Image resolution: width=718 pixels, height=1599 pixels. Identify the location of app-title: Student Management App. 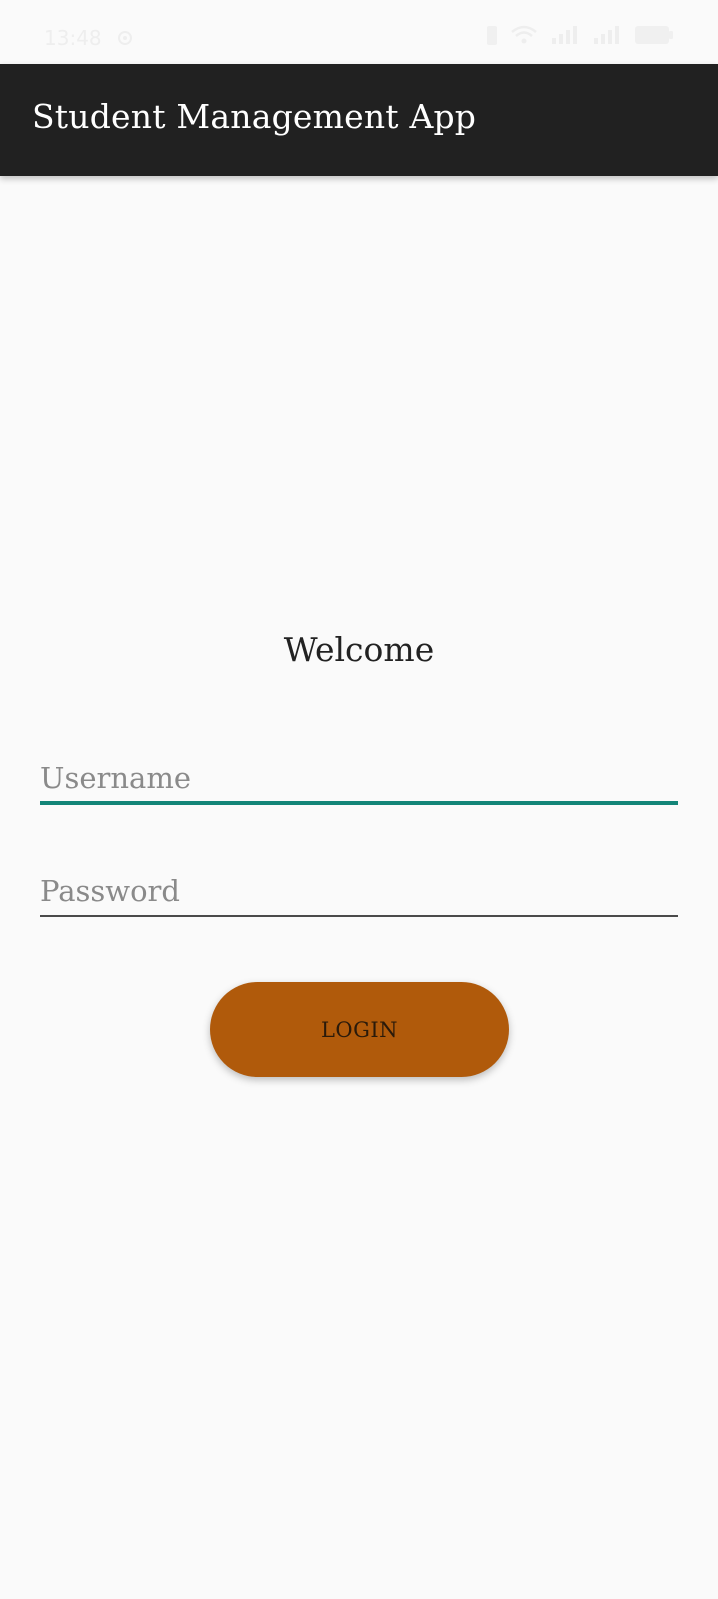
(254, 116).